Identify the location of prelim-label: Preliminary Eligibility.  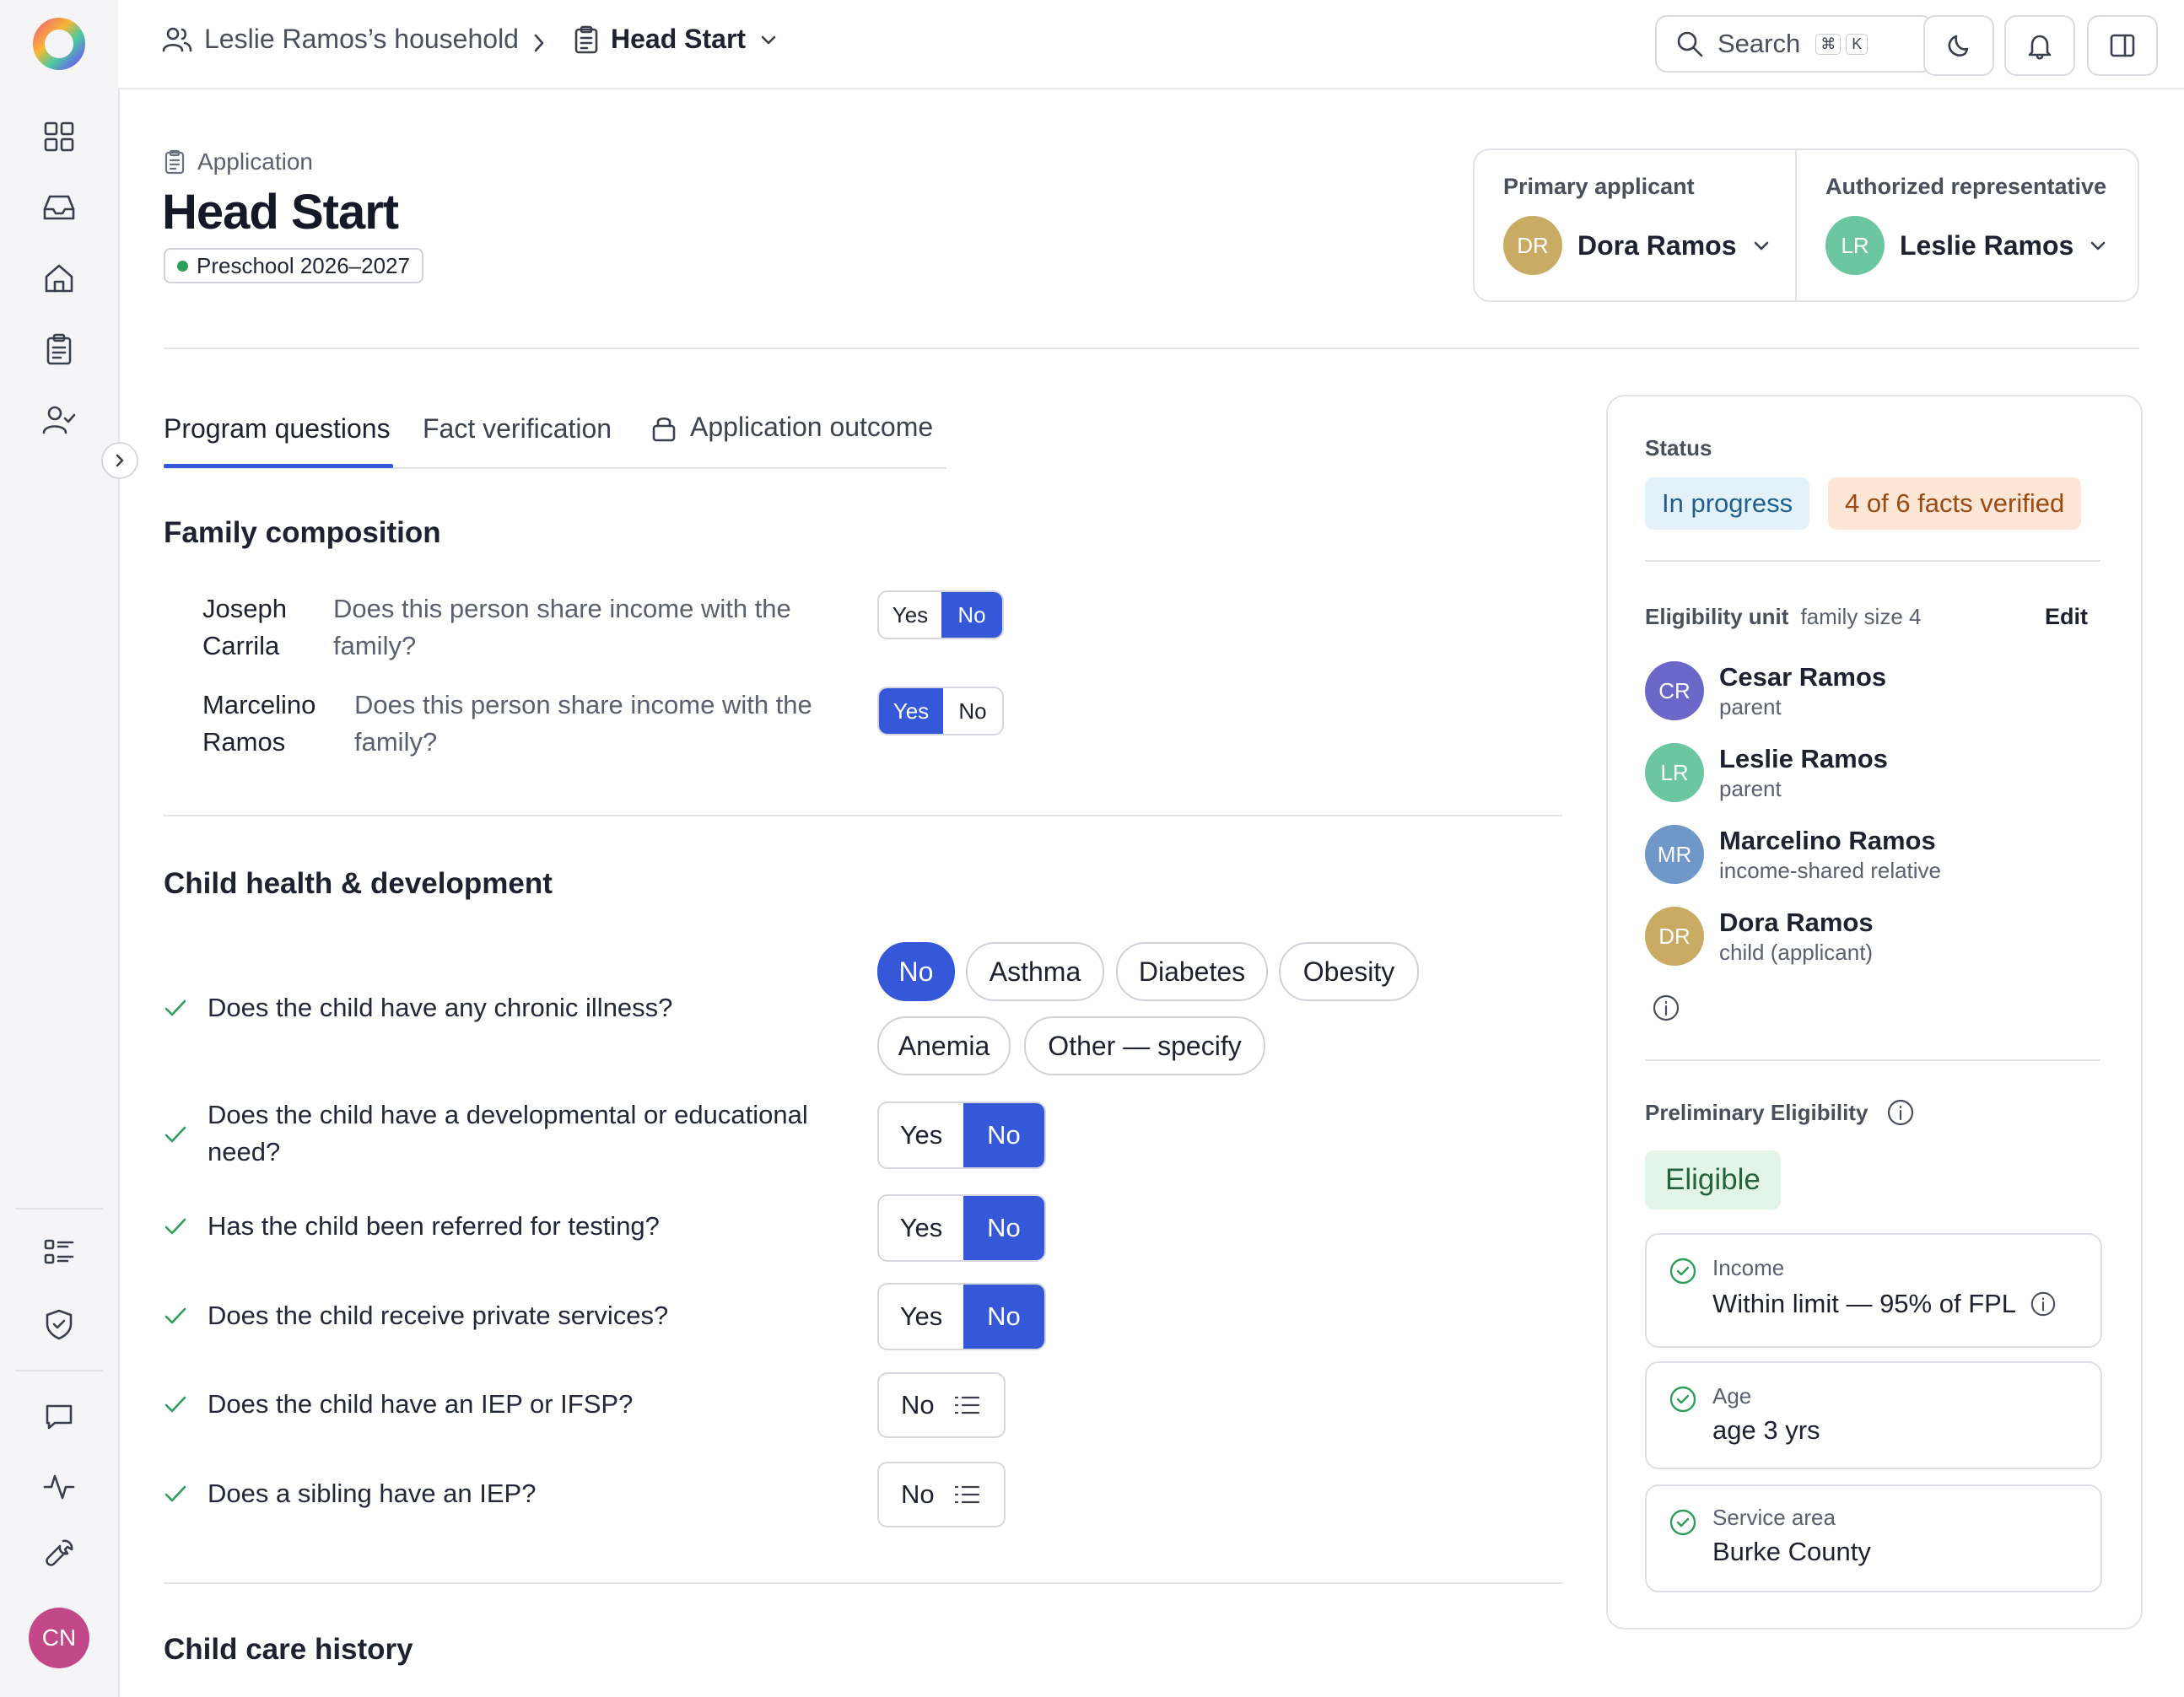
(1757, 1112).